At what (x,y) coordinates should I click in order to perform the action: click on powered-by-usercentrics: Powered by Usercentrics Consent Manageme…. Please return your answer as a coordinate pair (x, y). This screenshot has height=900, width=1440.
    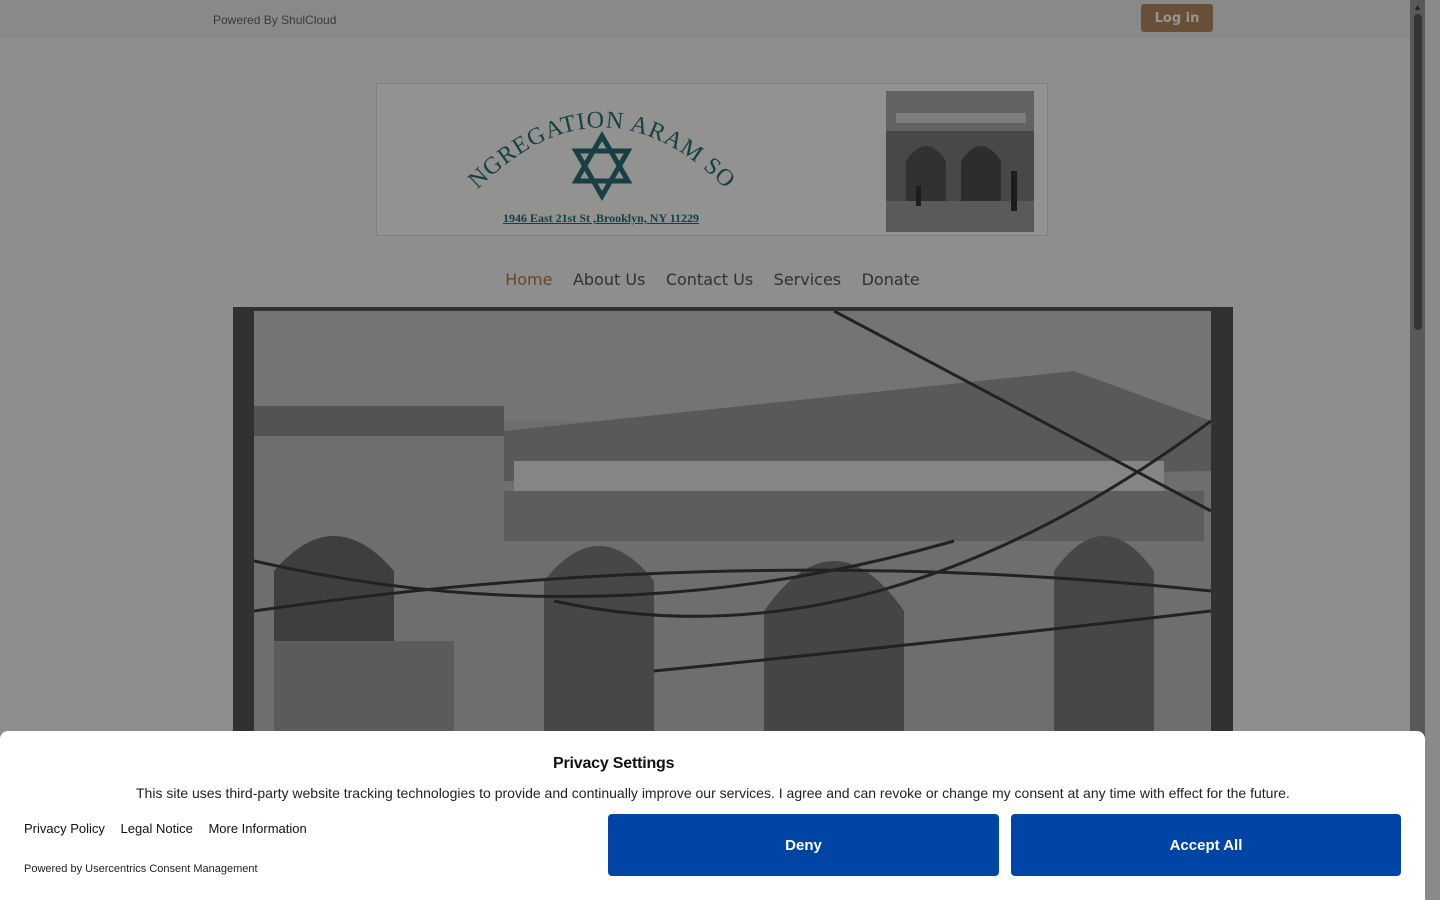
    Looking at the image, I should click on (141, 869).